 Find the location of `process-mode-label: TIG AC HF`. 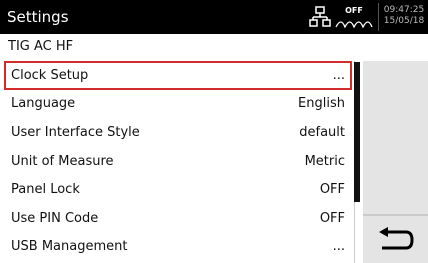

process-mode-label: TIG AC HF is located at coordinates (41, 46).